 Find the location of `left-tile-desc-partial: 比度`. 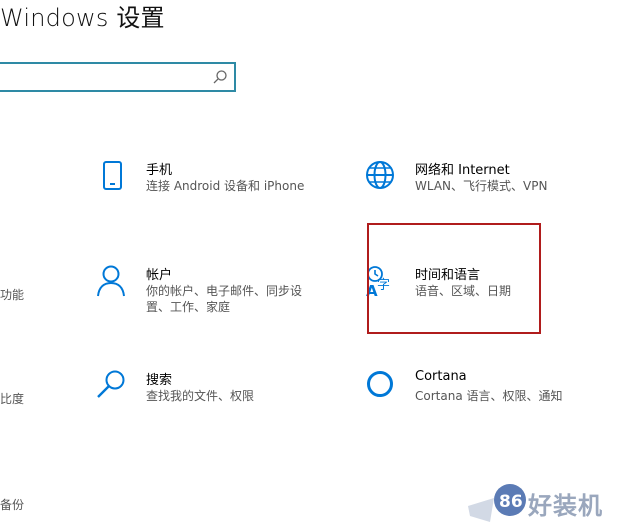

left-tile-desc-partial: 比度 is located at coordinates (12, 399).